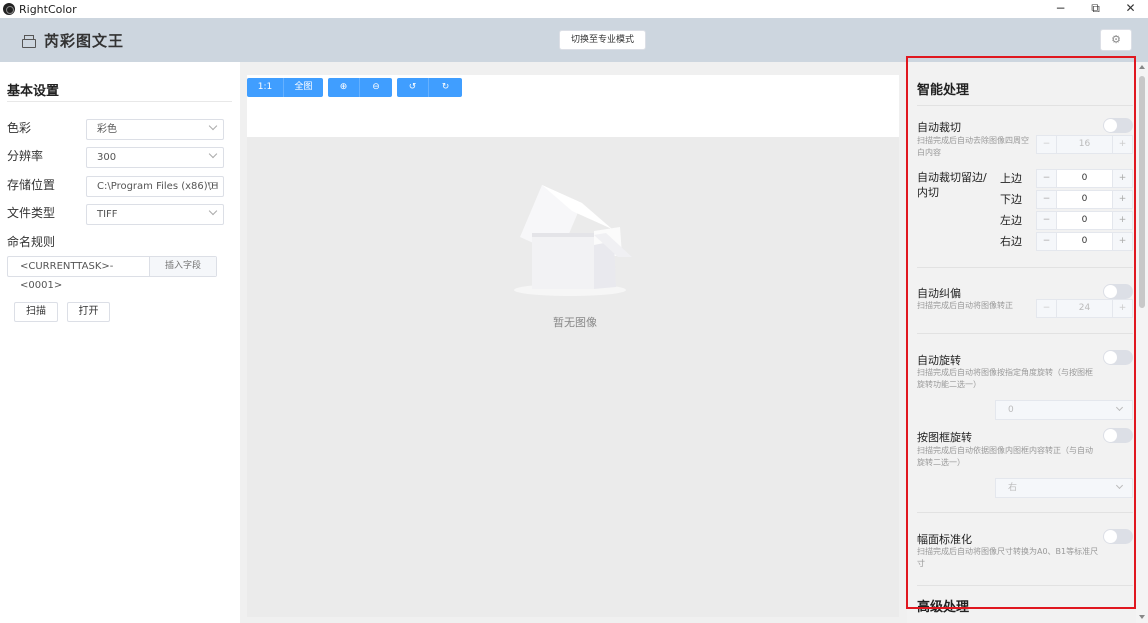  Describe the element at coordinates (965, 305) in the screenshot. I see `deskew-desc: 扫描完成后自动将图像转正` at that location.